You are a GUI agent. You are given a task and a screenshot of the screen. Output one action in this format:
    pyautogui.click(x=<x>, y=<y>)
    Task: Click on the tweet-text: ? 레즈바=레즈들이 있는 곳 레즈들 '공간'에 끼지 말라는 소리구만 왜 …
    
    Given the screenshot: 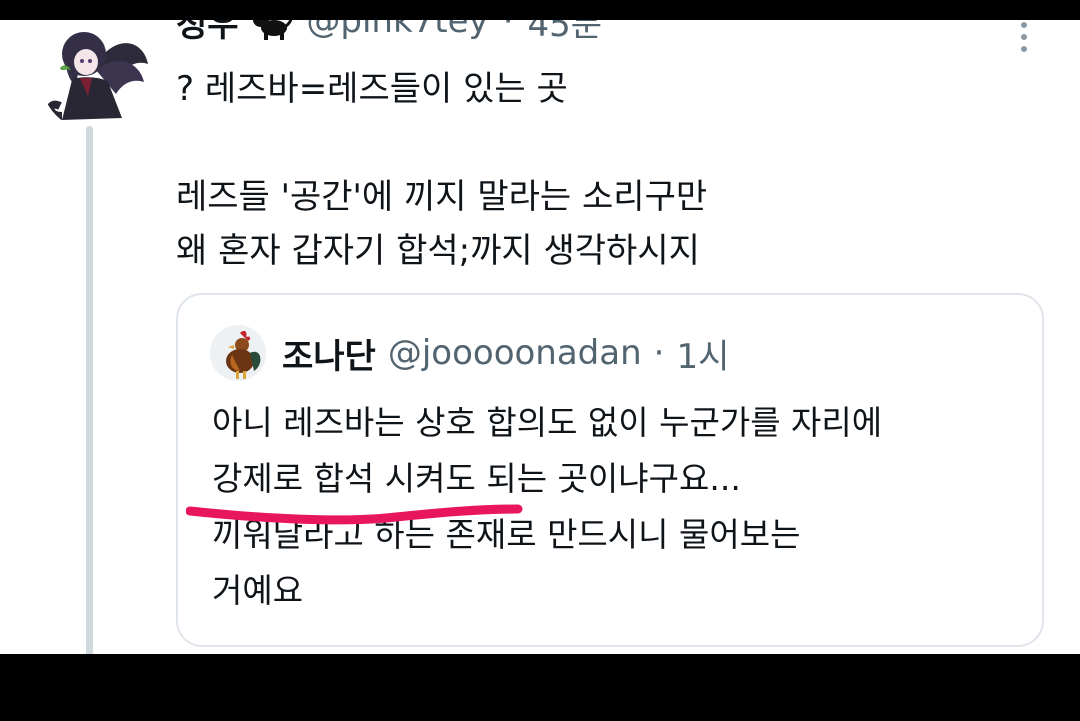 What is the action you would take?
    pyautogui.click(x=442, y=170)
    